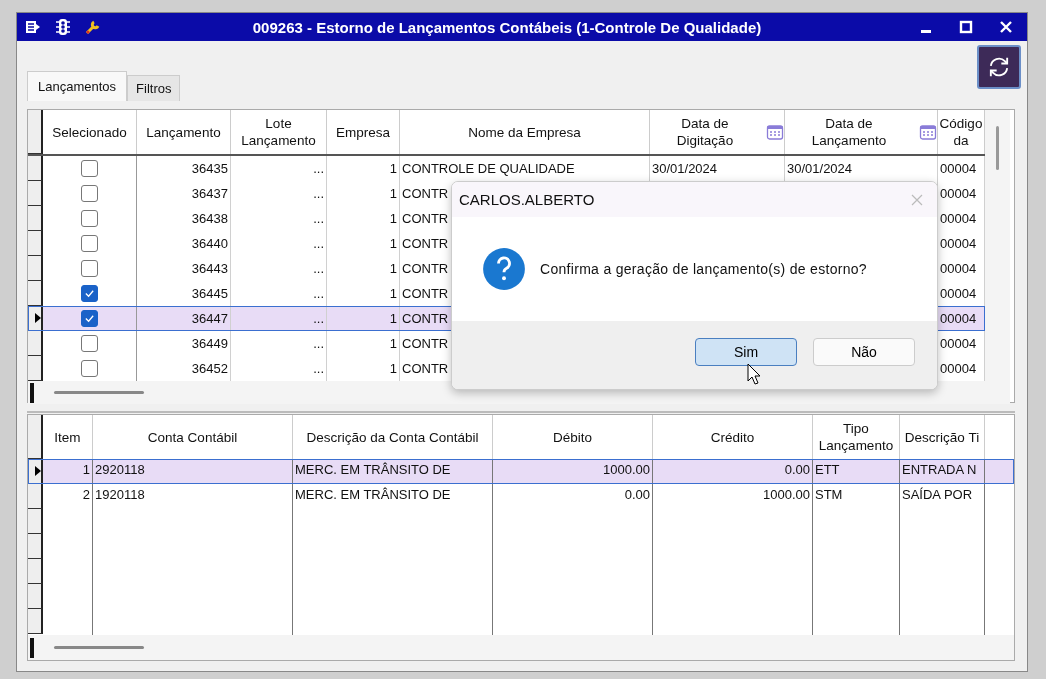 This screenshot has width=1046, height=679. I want to click on list-icon, so click(33, 27).